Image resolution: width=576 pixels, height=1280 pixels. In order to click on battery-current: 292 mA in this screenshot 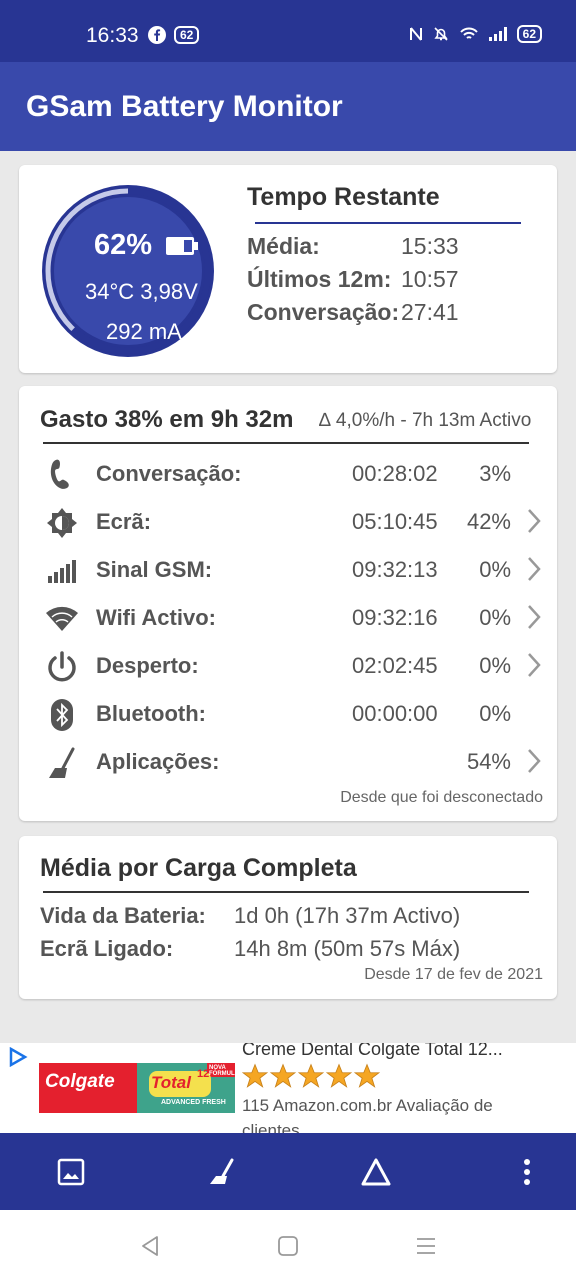, I will do `click(144, 331)`.